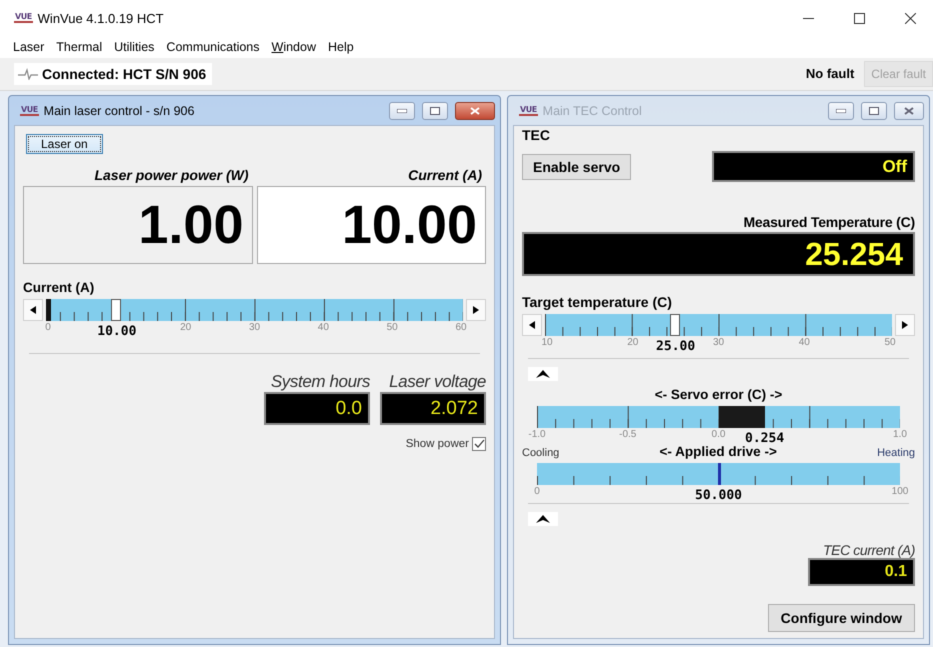 The height and width of the screenshot is (647, 933). What do you see at coordinates (541, 453) in the screenshot?
I see `end-label: Cooling` at bounding box center [541, 453].